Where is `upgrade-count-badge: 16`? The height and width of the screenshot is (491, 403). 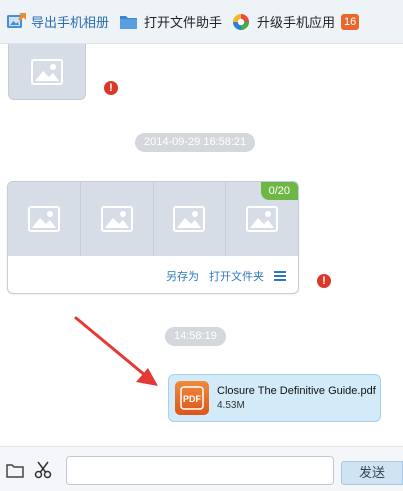
upgrade-count-badge: 16 is located at coordinates (350, 21).